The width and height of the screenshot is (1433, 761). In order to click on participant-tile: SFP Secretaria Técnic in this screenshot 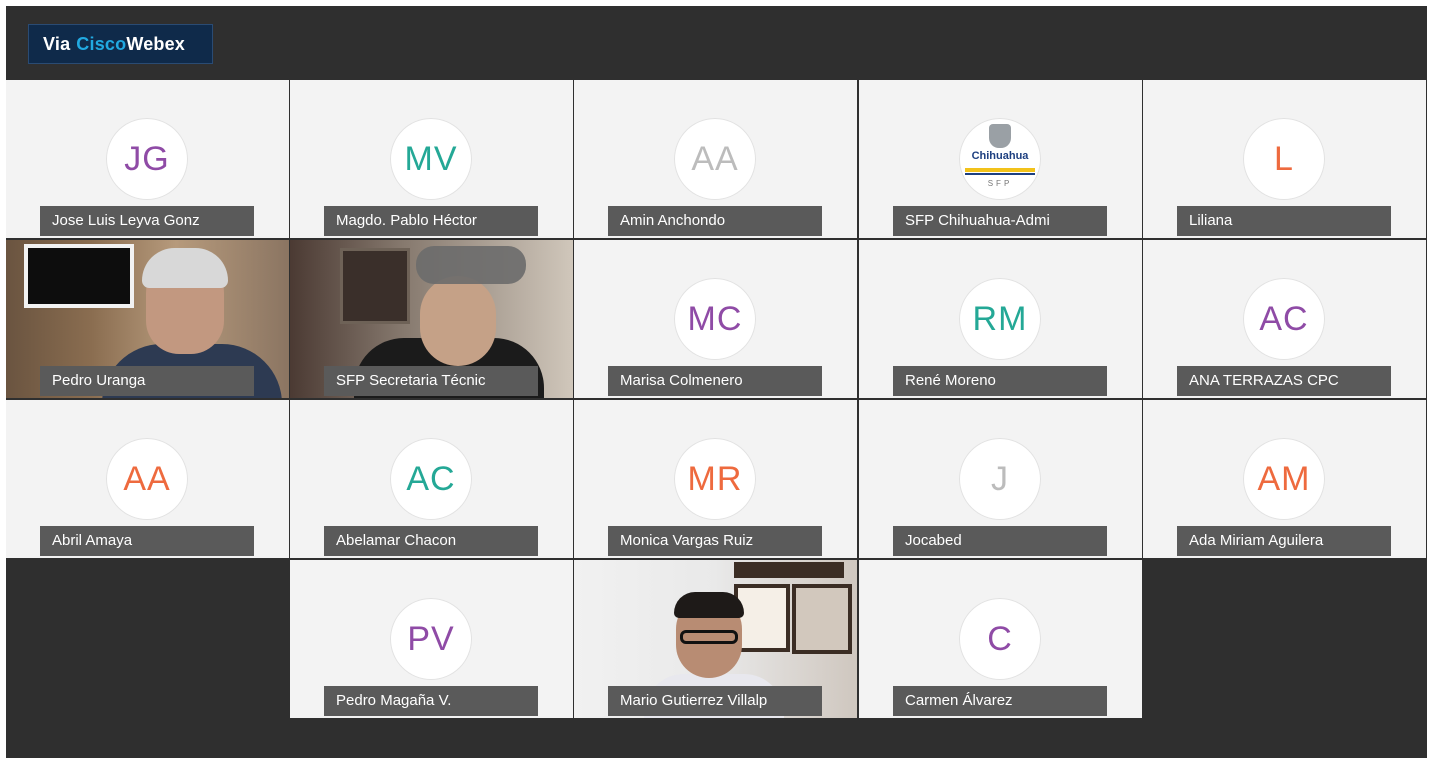, I will do `click(431, 319)`.